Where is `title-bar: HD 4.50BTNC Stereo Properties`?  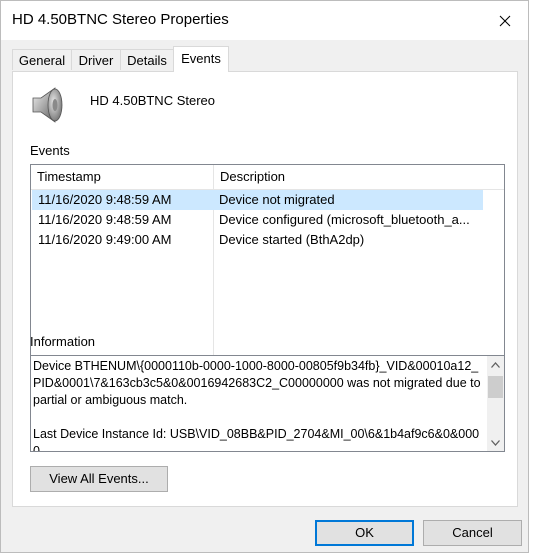
title-bar: HD 4.50BTNC Stereo Properties is located at coordinates (264, 20).